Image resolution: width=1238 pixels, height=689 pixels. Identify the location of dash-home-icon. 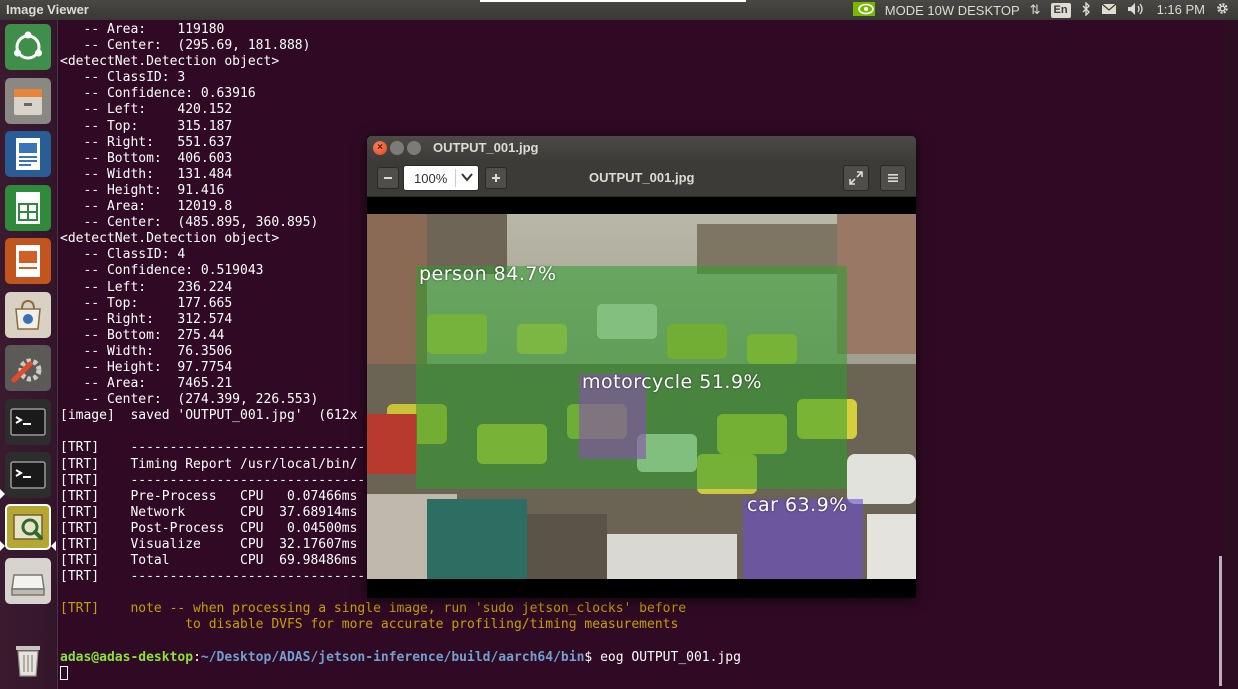
(28, 47).